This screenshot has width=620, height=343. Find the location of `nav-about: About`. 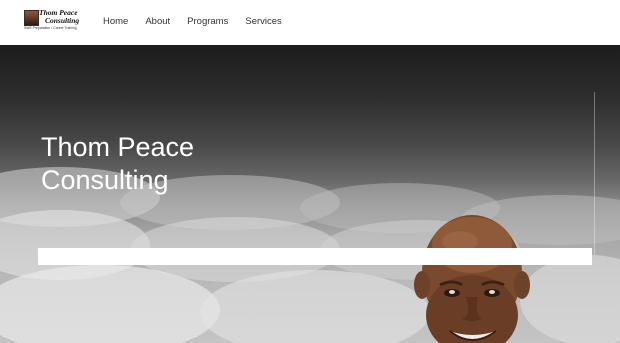

nav-about: About is located at coordinates (157, 21).